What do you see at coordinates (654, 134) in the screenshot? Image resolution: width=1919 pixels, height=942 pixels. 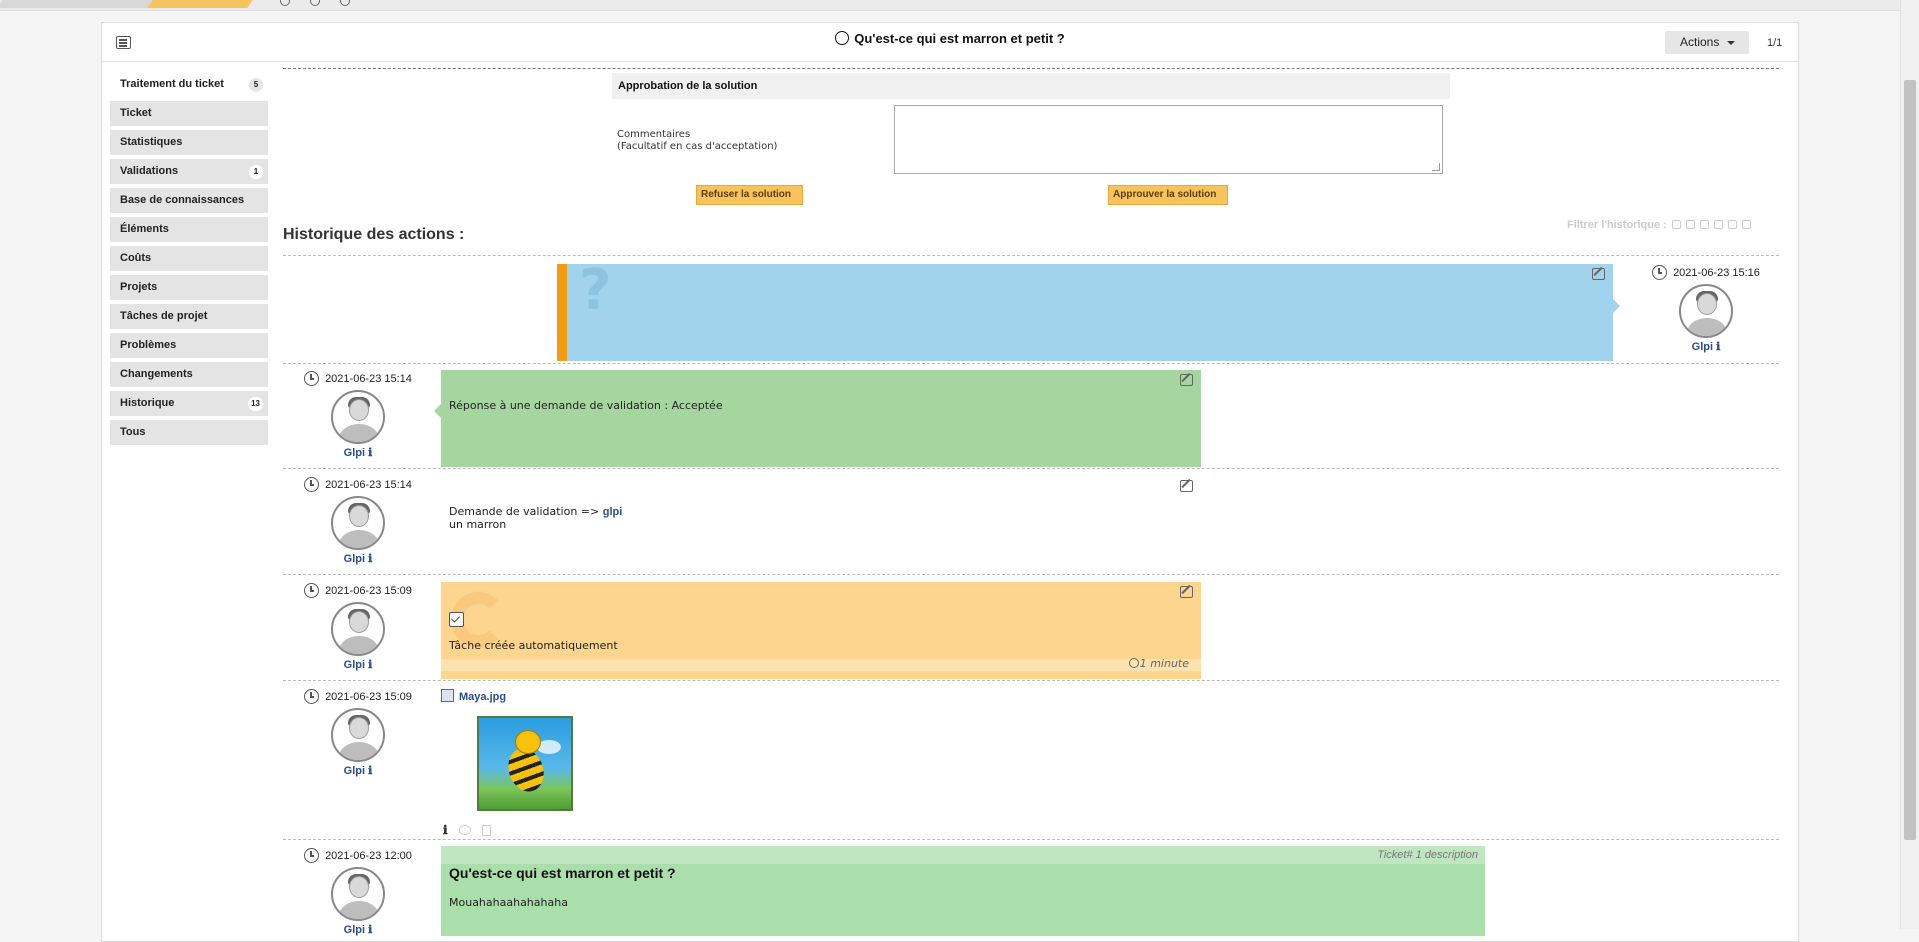 I see `comment-label-line1: Commentaires` at bounding box center [654, 134].